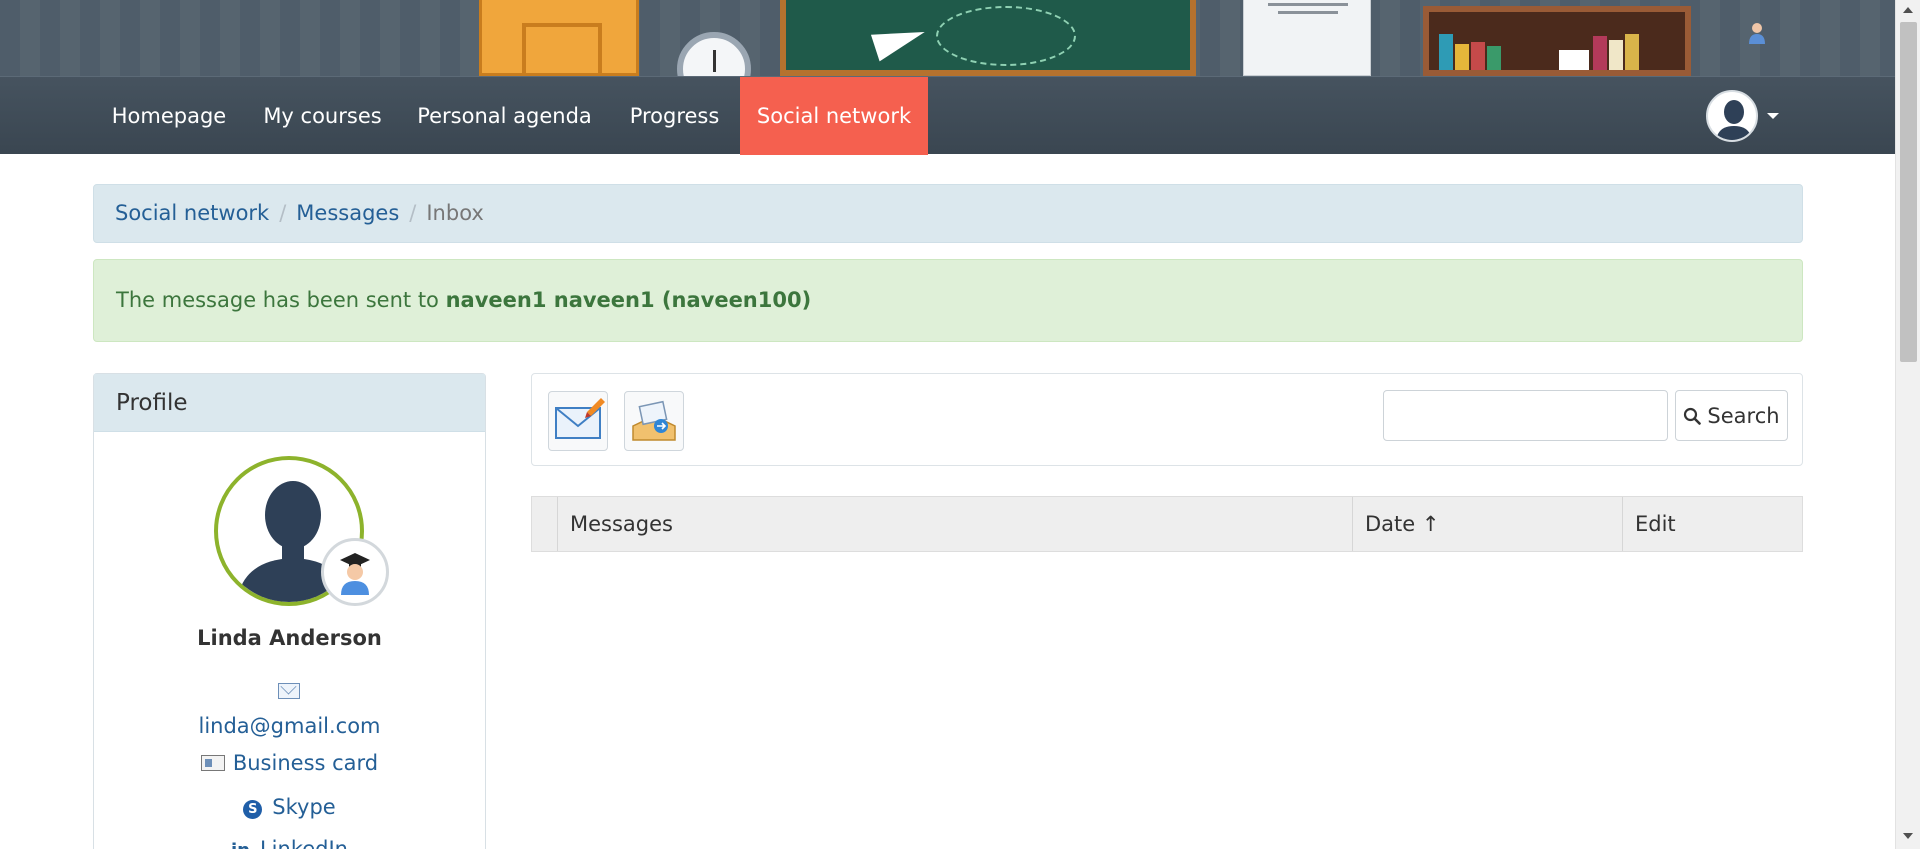 The height and width of the screenshot is (849, 1920). What do you see at coordinates (559, 38) in the screenshot?
I see `banner-door-illustration` at bounding box center [559, 38].